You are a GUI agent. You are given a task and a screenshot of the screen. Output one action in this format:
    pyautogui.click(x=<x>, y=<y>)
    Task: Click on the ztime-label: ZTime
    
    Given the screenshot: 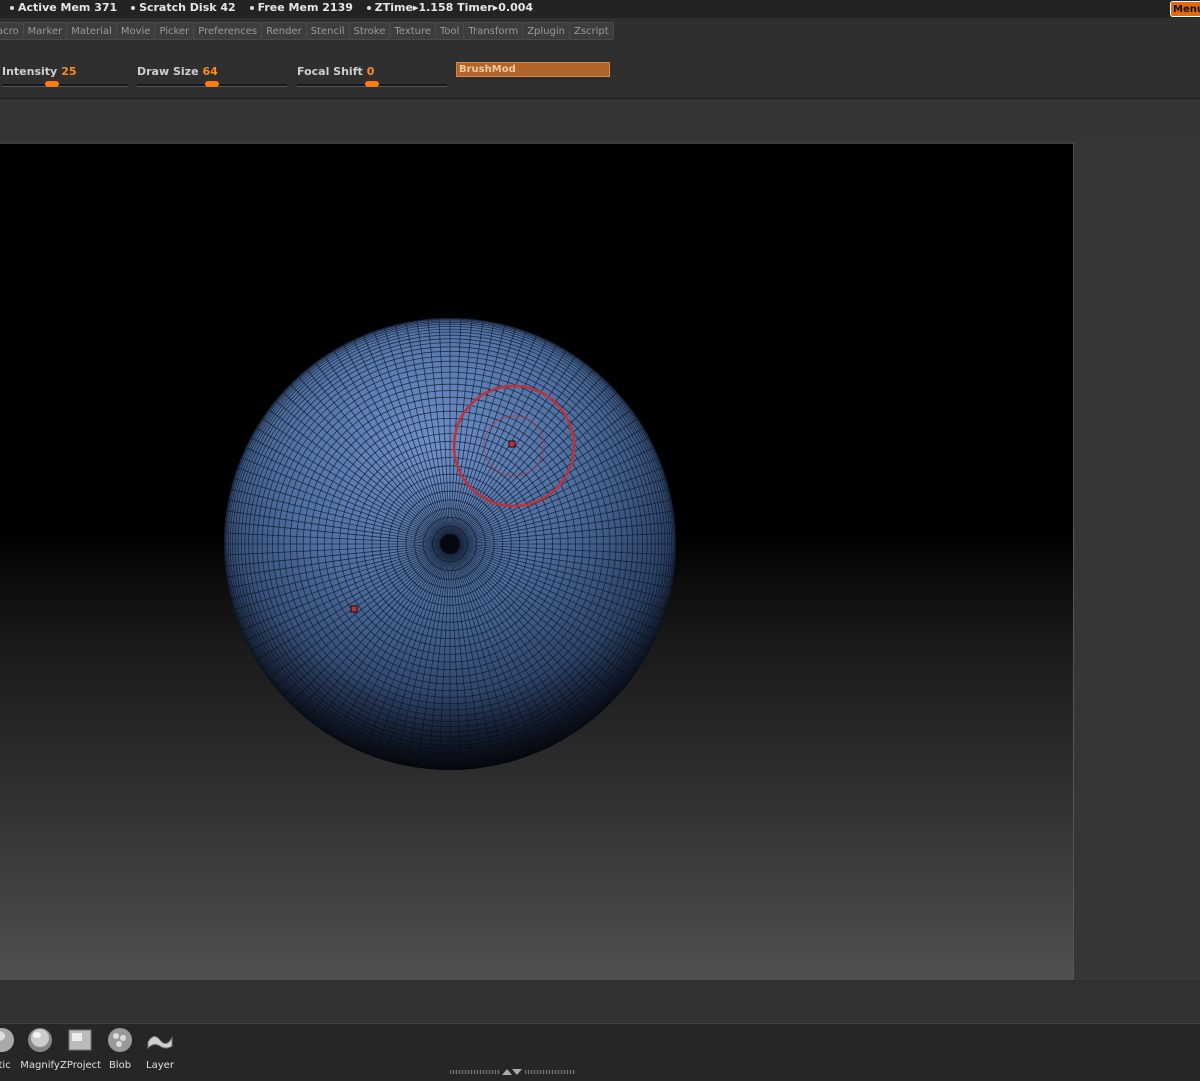 What is the action you would take?
    pyautogui.click(x=393, y=7)
    